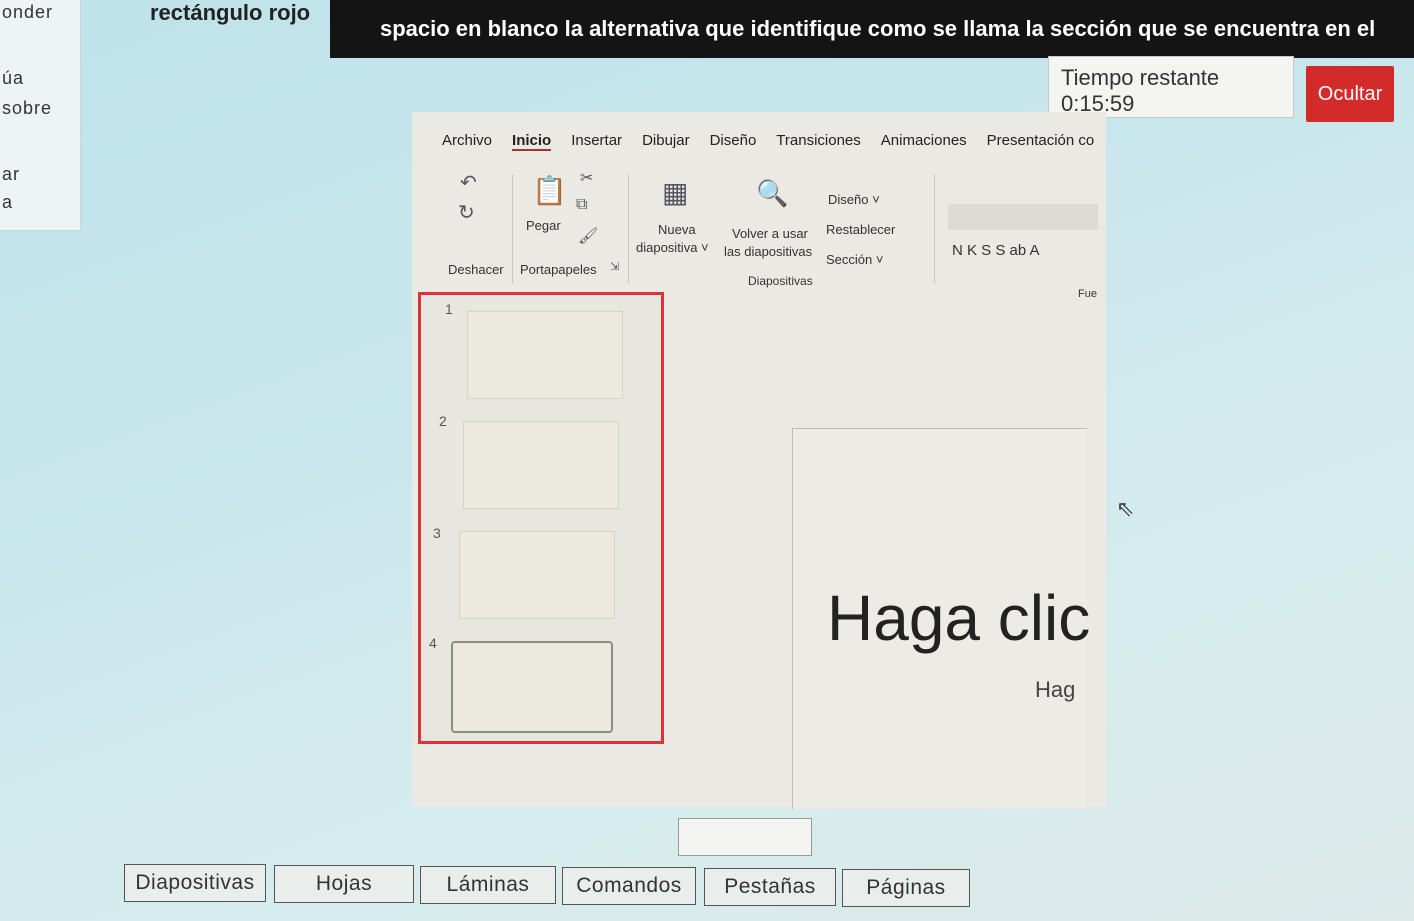 Image resolution: width=1414 pixels, height=921 pixels. What do you see at coordinates (733, 141) in the screenshot?
I see `tab-diseno: Diseño` at bounding box center [733, 141].